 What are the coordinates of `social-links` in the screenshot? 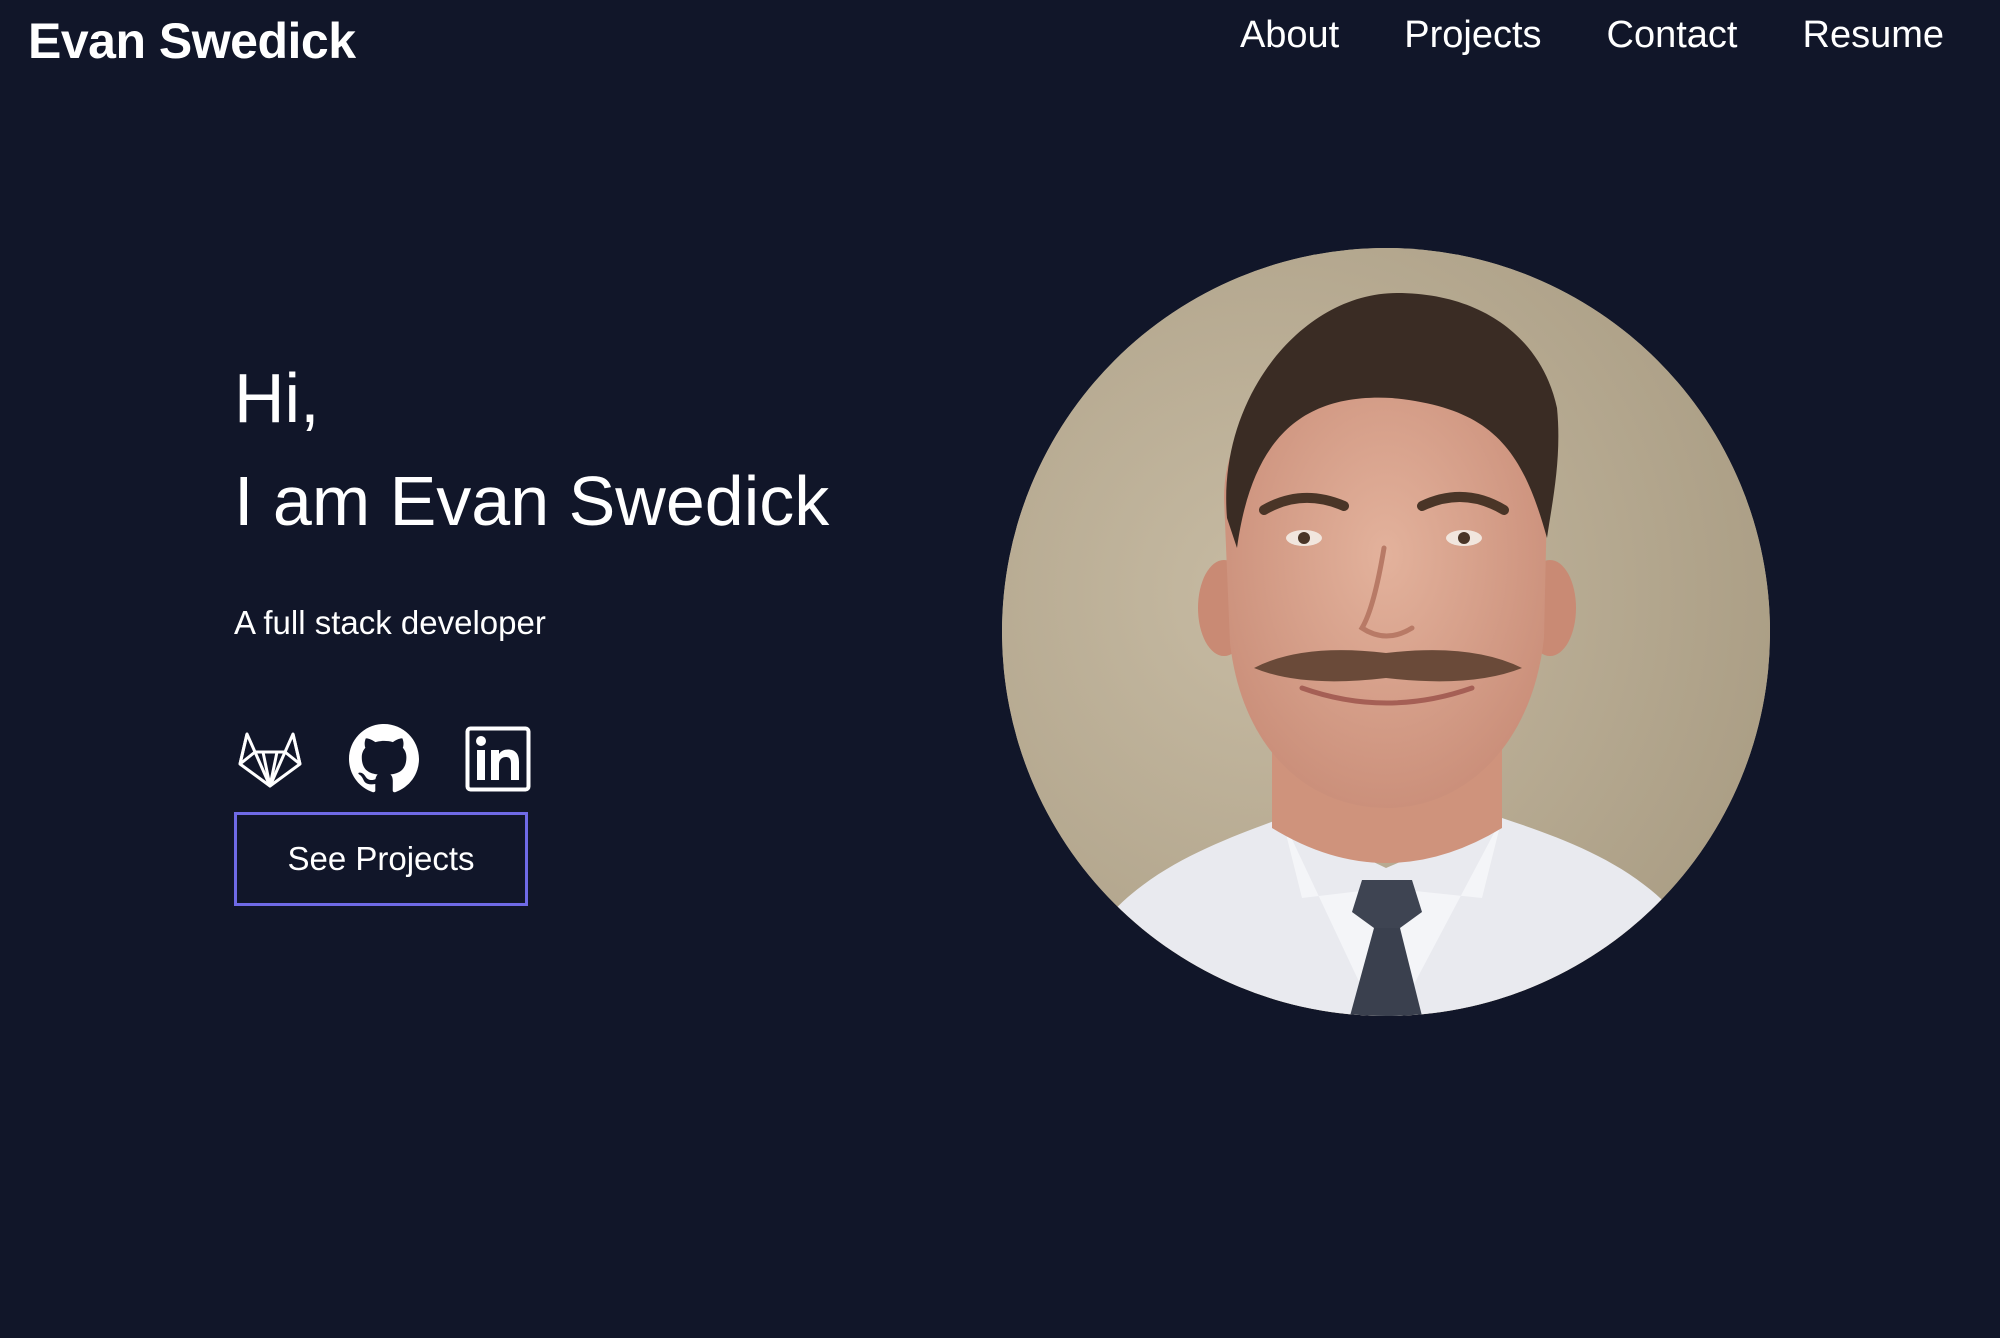 It's located at (531, 759).